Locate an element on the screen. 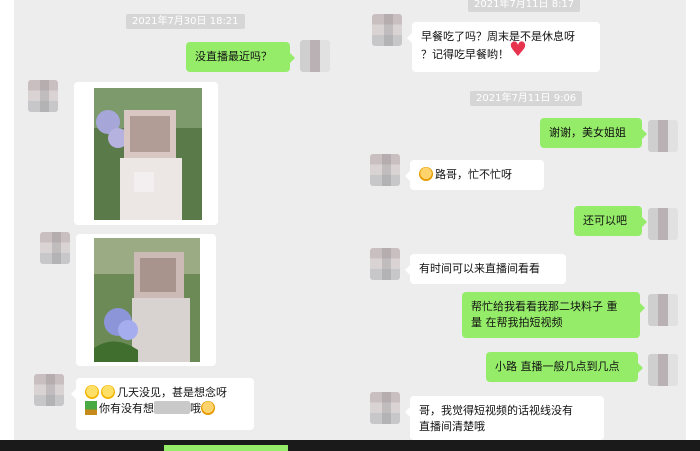 Image resolution: width=700 pixels, height=451 pixels. message-bubble: 早餐吃了吗？周末是不是休息呀 ？记得吃早餐哟！ is located at coordinates (503, 47).